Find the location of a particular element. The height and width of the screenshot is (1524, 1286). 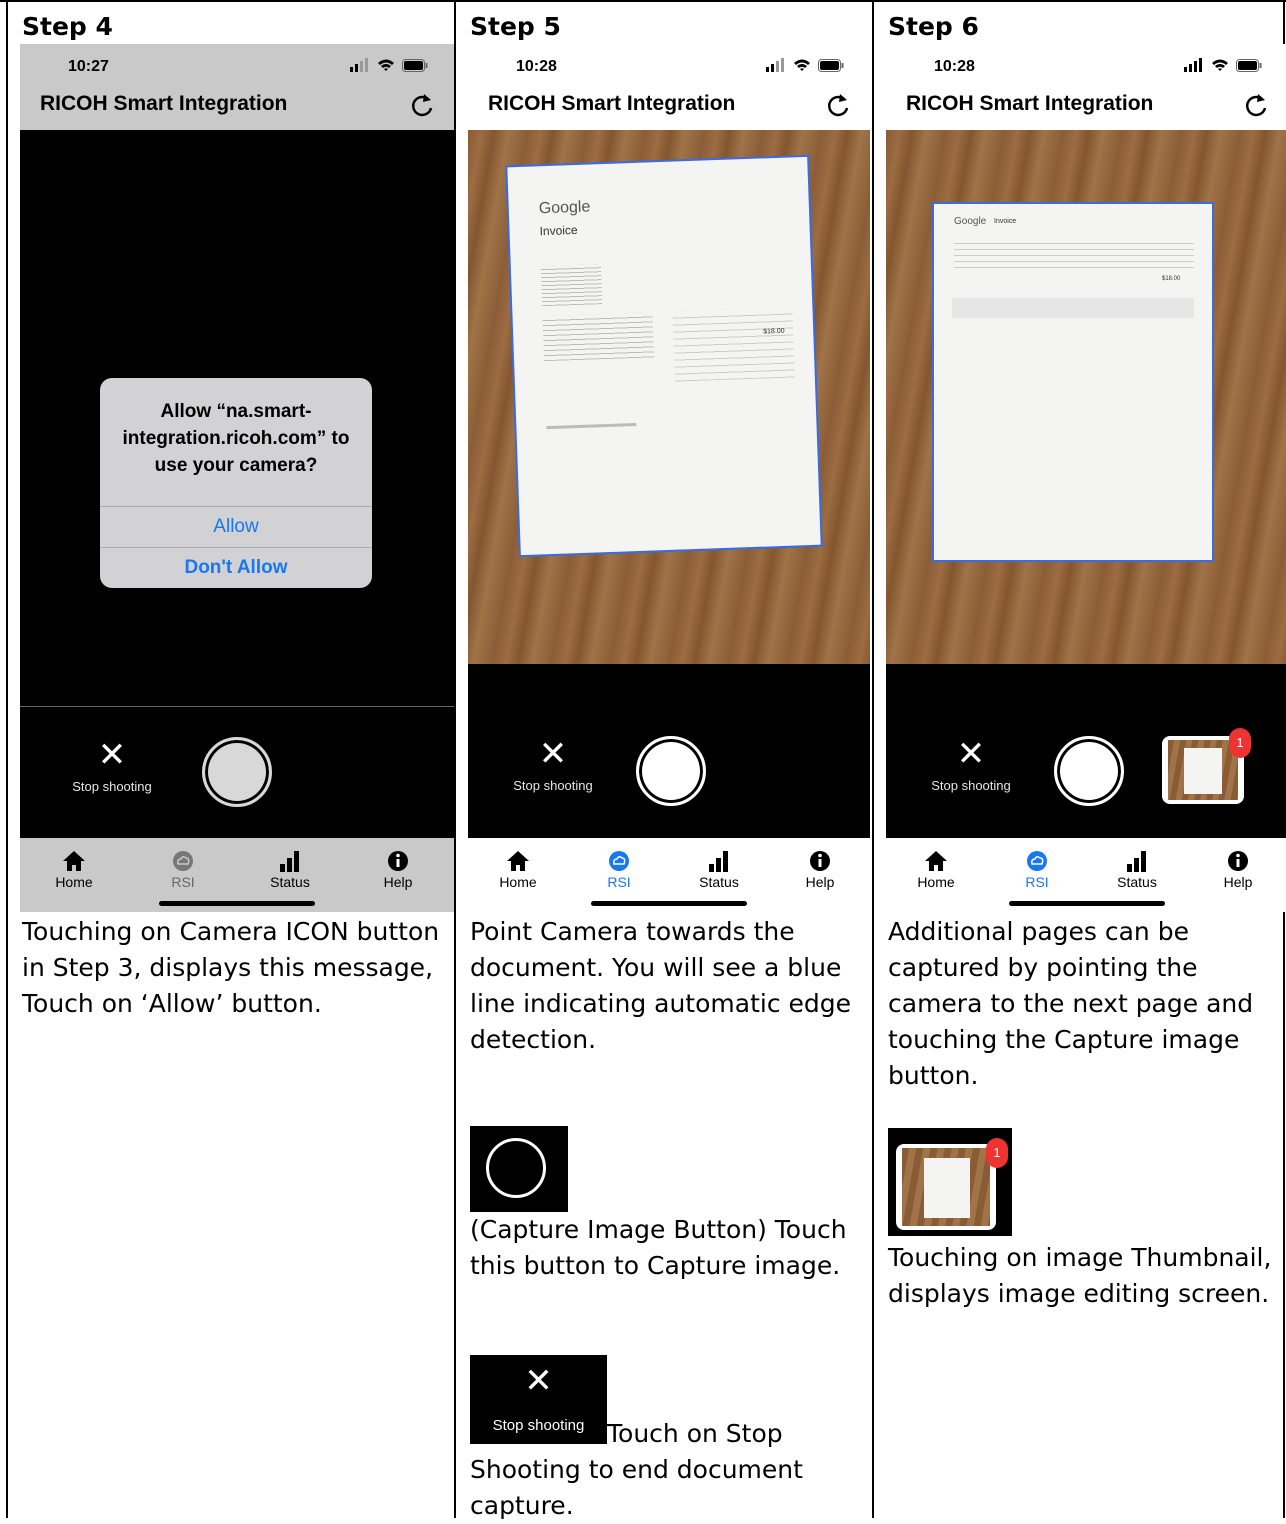

thumbnail-image is located at coordinates (1203, 770).